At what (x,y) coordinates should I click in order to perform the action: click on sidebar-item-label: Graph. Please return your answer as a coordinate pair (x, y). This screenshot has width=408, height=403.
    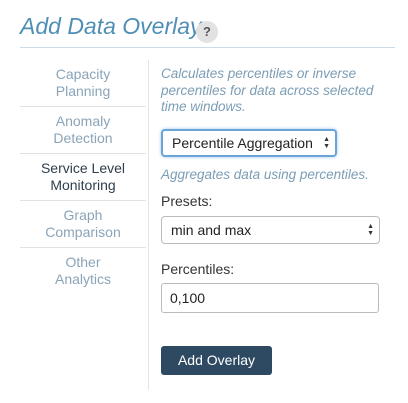
    Looking at the image, I should click on (83, 215).